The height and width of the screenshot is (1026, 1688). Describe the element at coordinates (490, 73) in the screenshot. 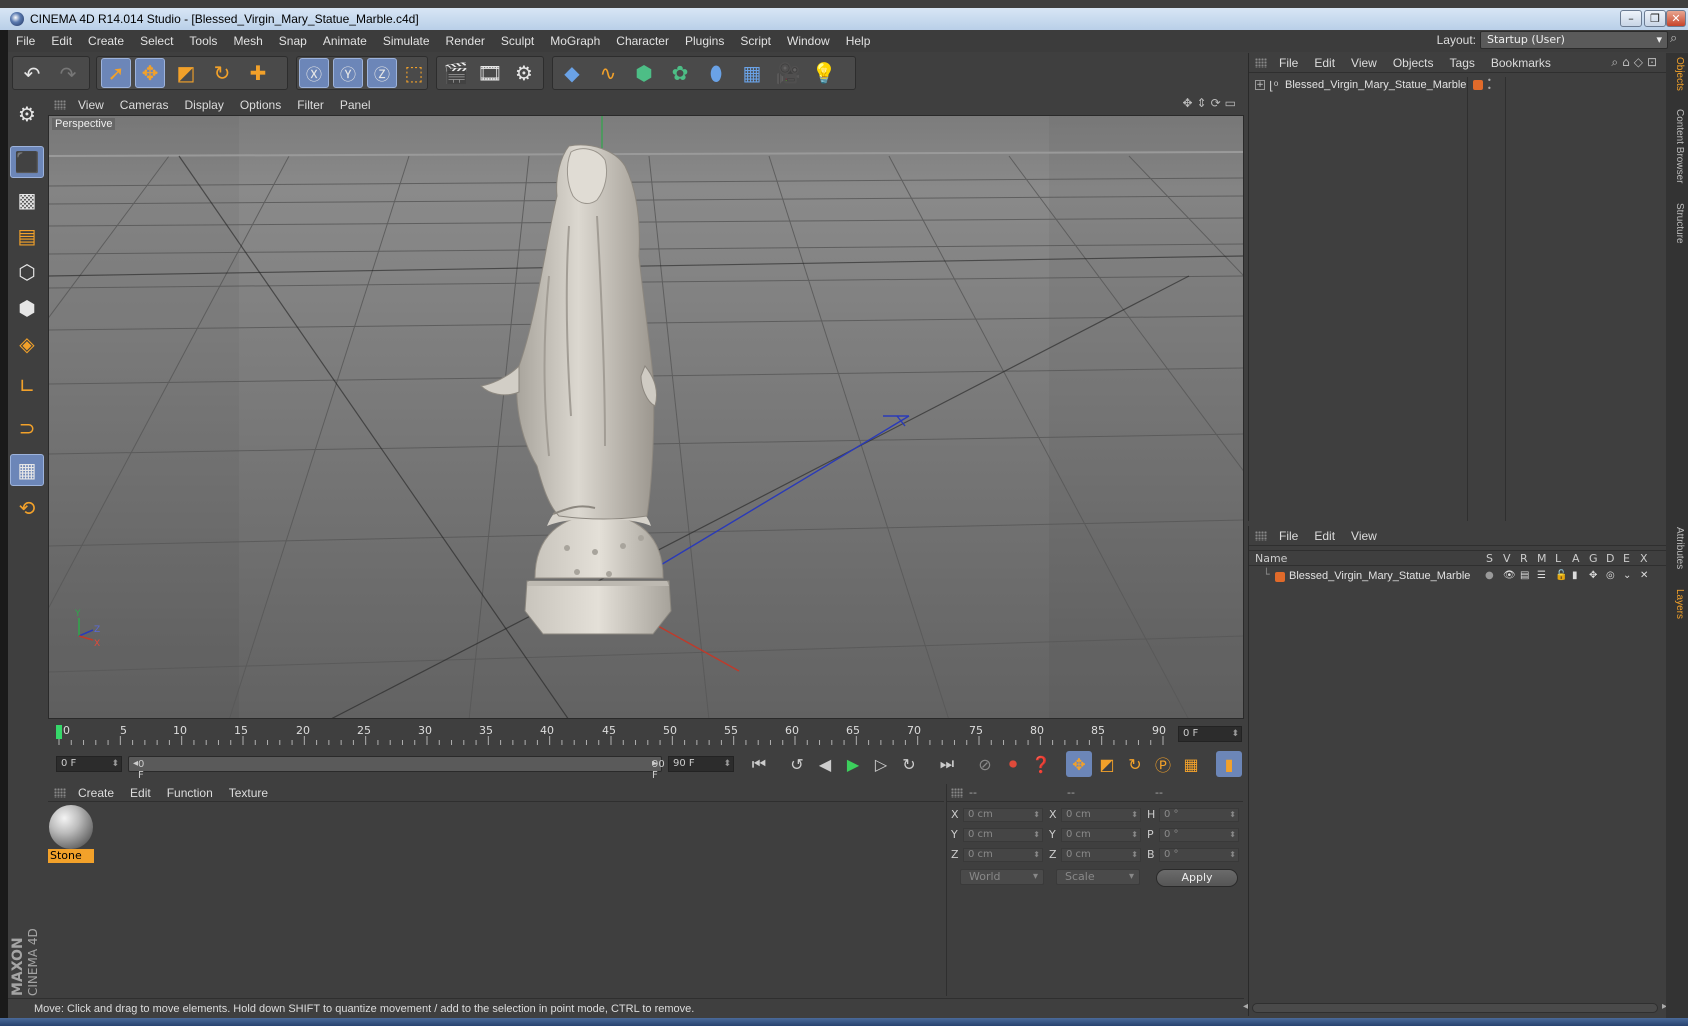

I see `render-picture-viewer-icon: 🎞` at that location.